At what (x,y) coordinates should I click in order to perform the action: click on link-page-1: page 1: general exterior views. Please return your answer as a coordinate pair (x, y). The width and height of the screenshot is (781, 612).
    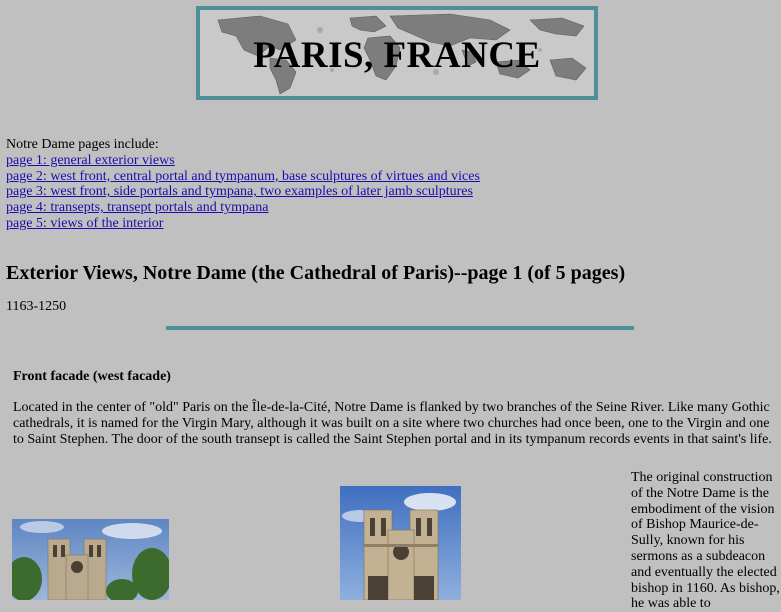
    Looking at the image, I should click on (243, 161).